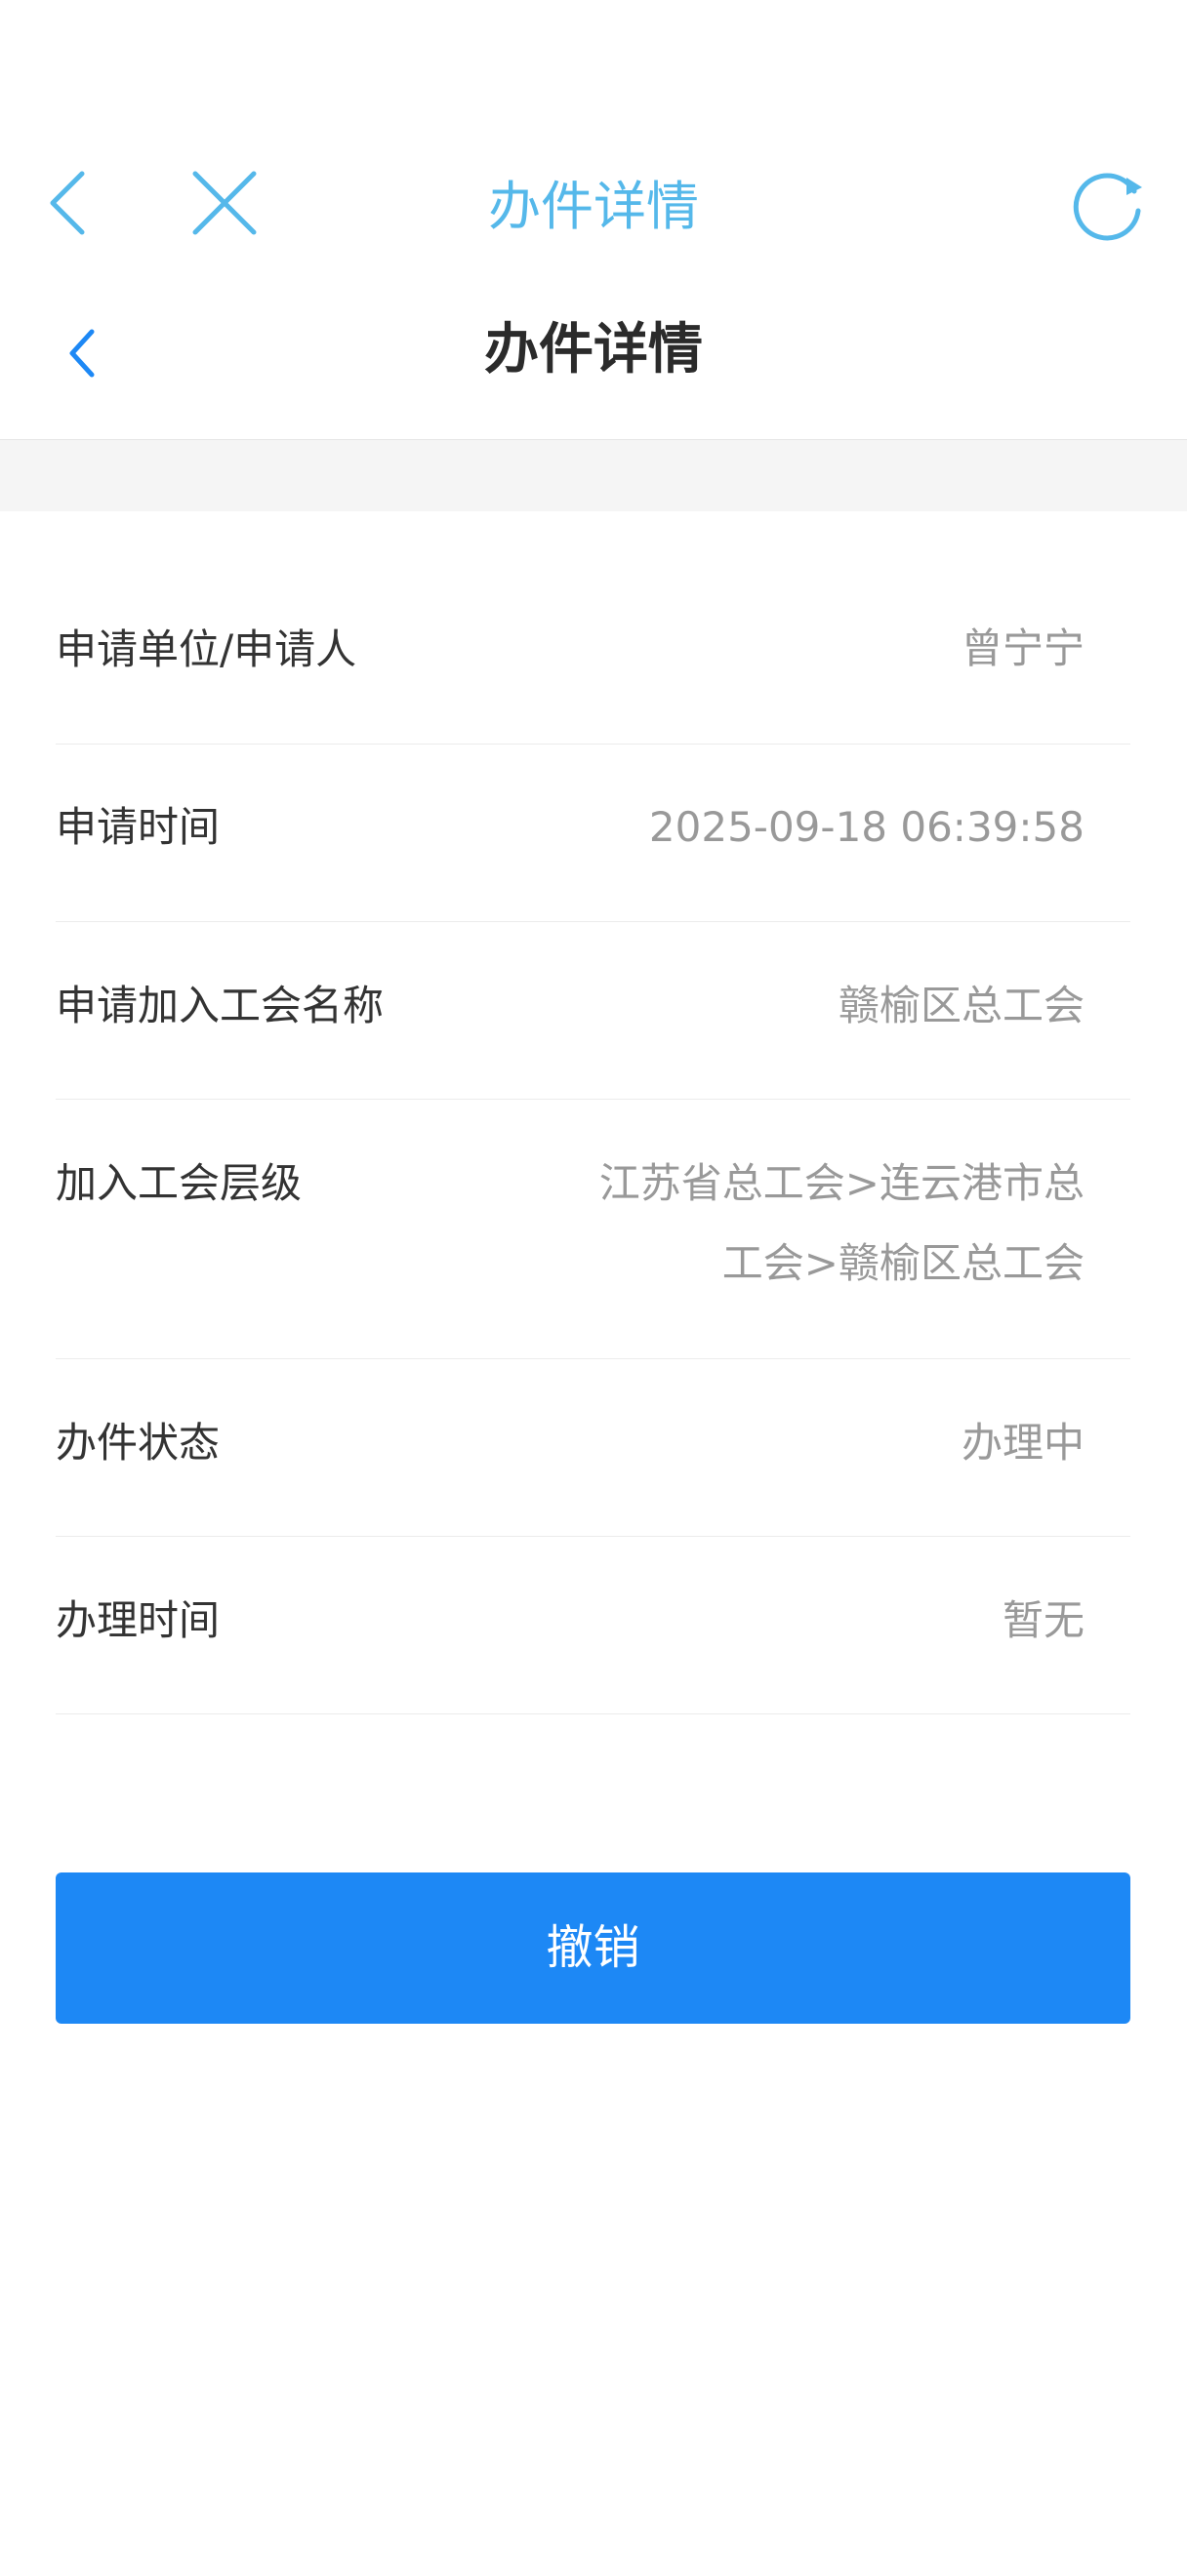 The image size is (1187, 2576). What do you see at coordinates (593, 833) in the screenshot?
I see `detail-row-apply-time: 申请时间 2025-09-18 06:39:58` at bounding box center [593, 833].